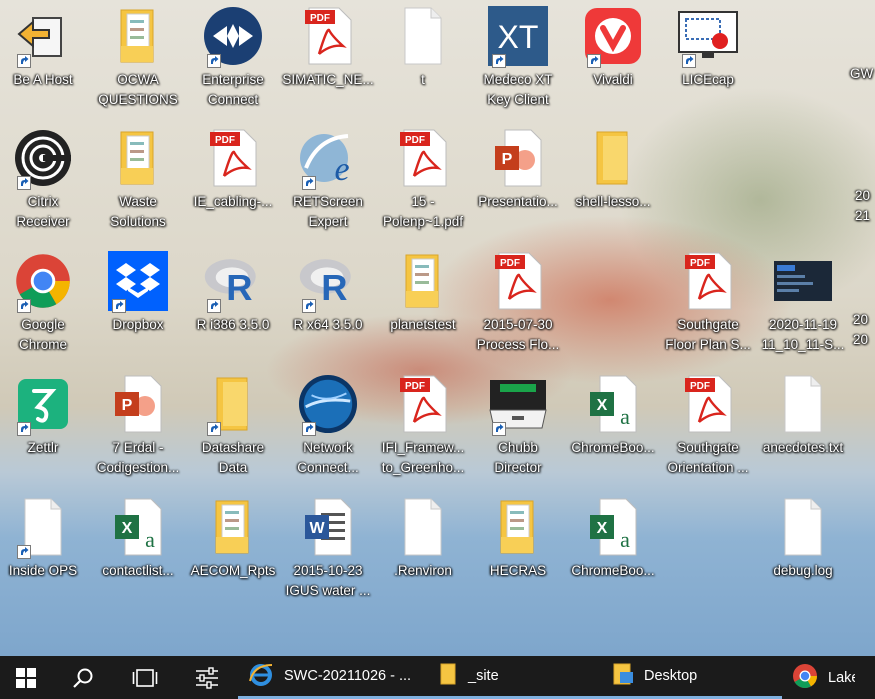 Image resolution: width=875 pixels, height=699 pixels. I want to click on search-icon, so click(83, 677).